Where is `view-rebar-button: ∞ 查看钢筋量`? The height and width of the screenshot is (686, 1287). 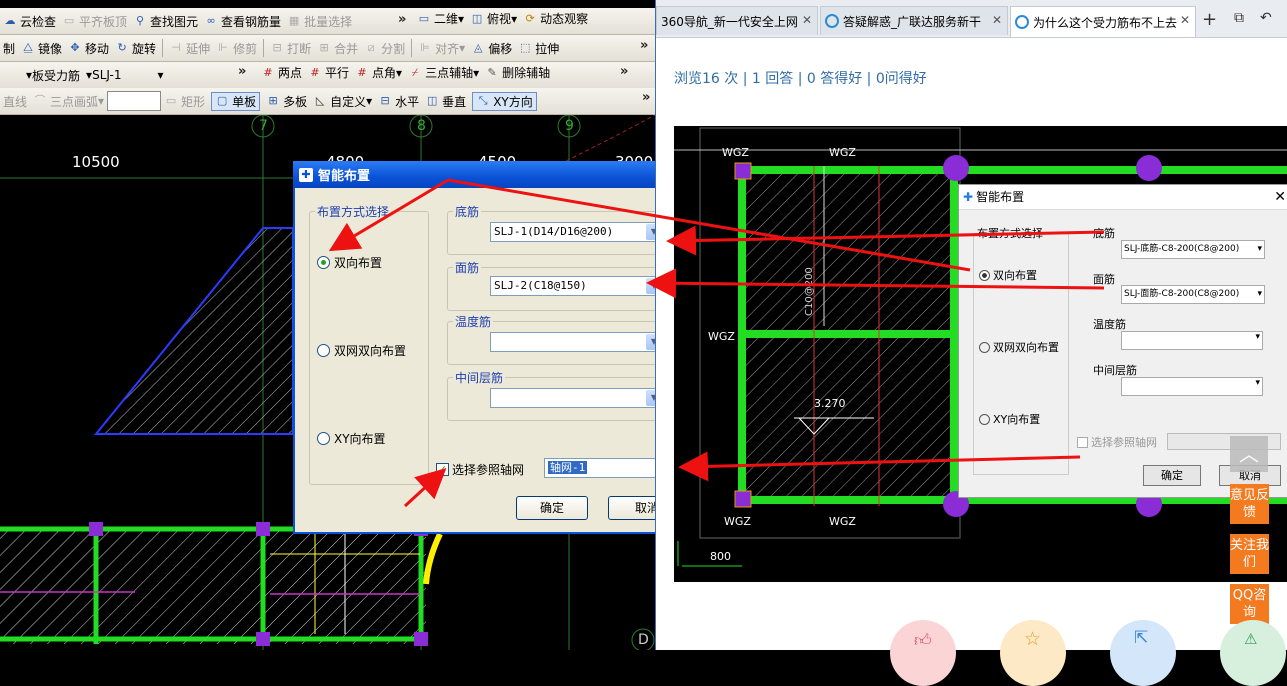
view-rebar-button: ∞ 查看钢筋量 is located at coordinates (242, 21).